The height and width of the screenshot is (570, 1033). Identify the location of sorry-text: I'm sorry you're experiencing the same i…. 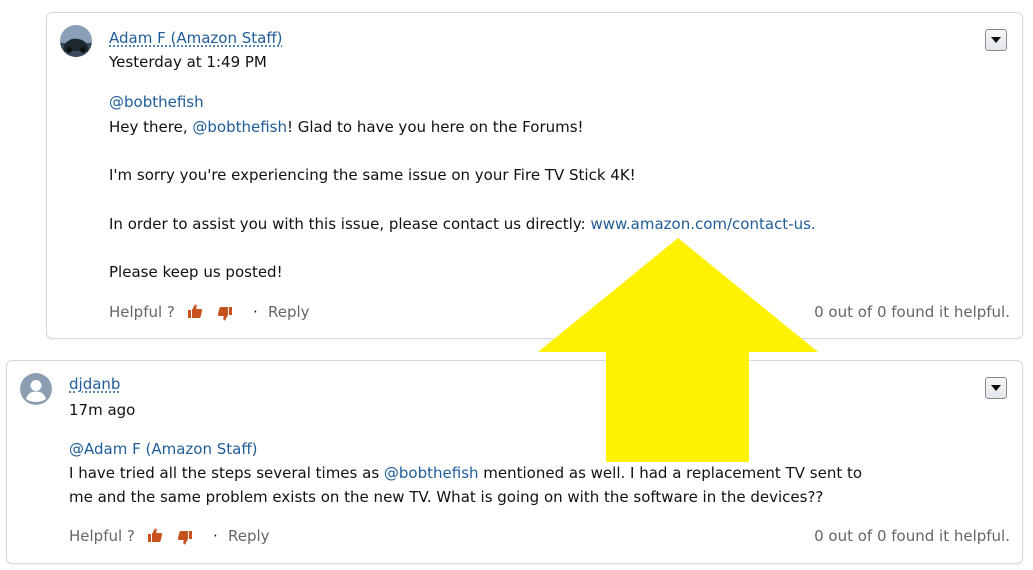
(372, 175).